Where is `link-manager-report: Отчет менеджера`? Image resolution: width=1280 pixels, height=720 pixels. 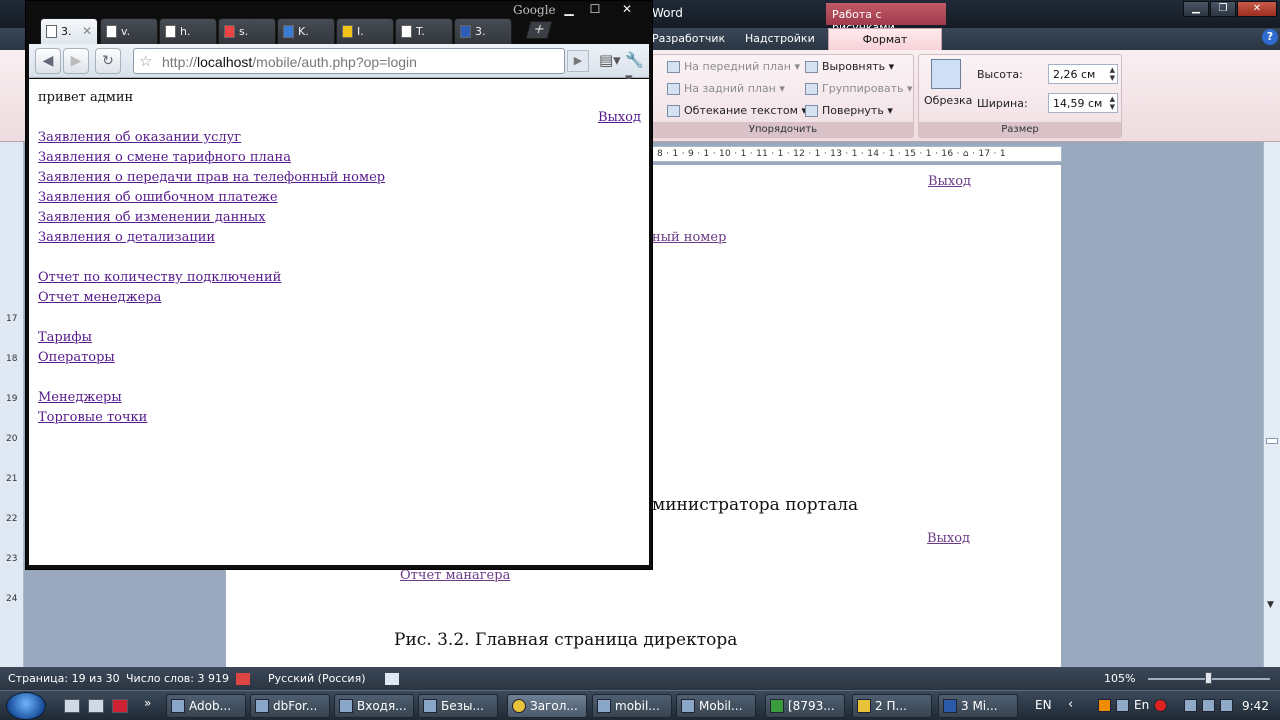 link-manager-report: Отчет менеджера is located at coordinates (99, 297).